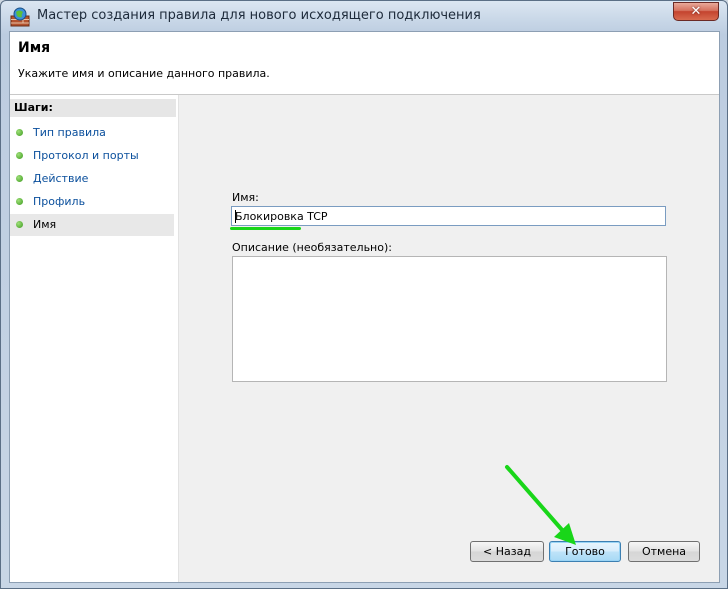  I want to click on name-label: Имя:, so click(245, 197).